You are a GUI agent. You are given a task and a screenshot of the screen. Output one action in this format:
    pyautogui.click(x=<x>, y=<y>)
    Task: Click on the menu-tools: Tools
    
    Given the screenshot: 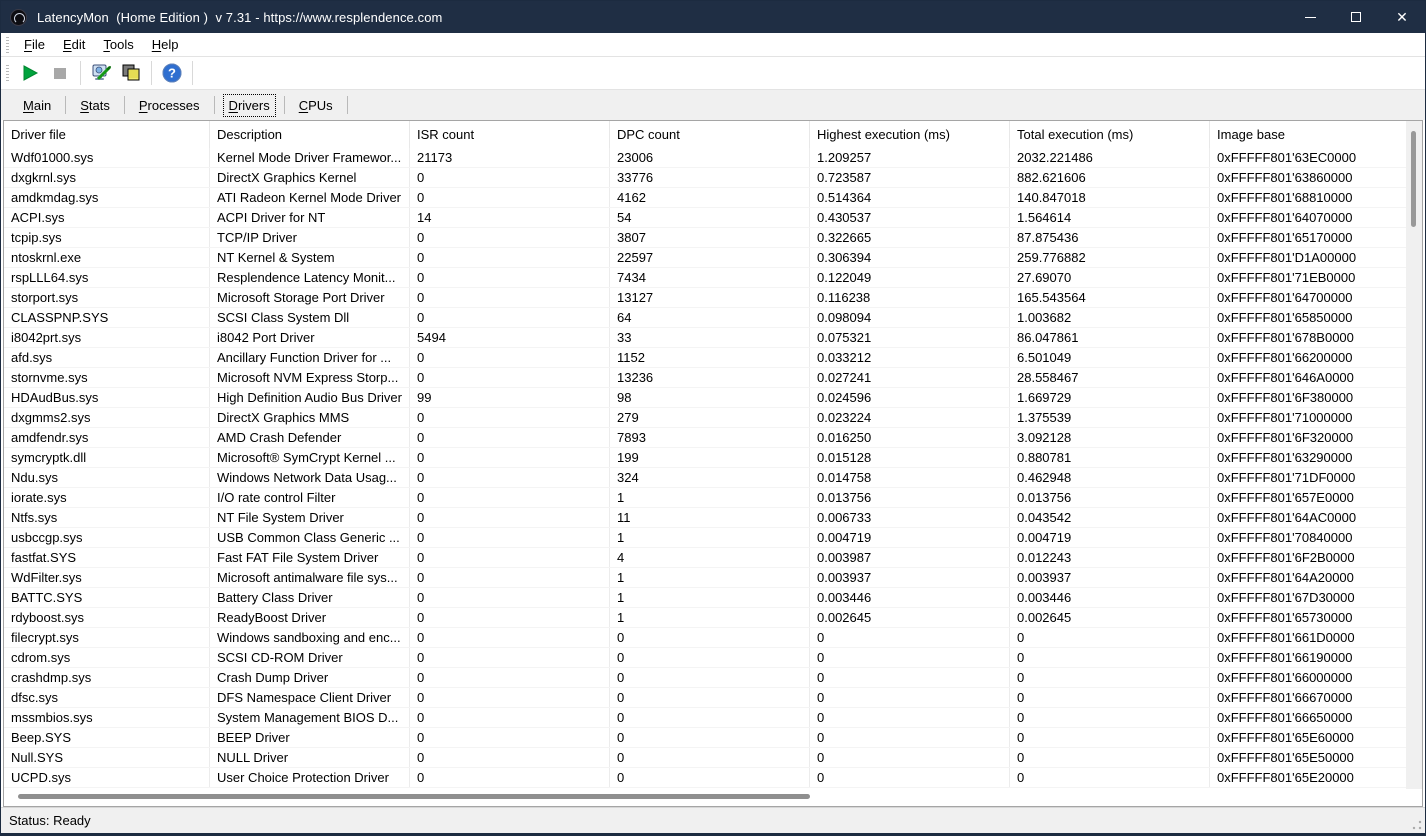 What is the action you would take?
    pyautogui.click(x=118, y=44)
    